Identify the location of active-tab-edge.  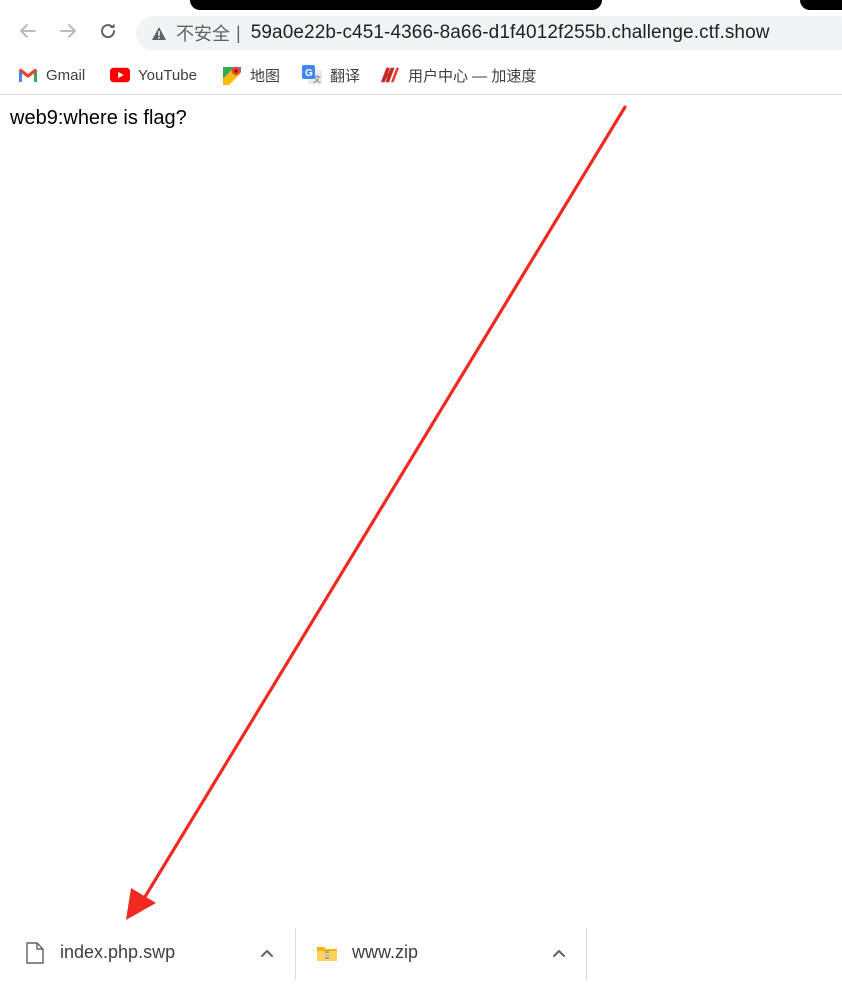
(396, 5).